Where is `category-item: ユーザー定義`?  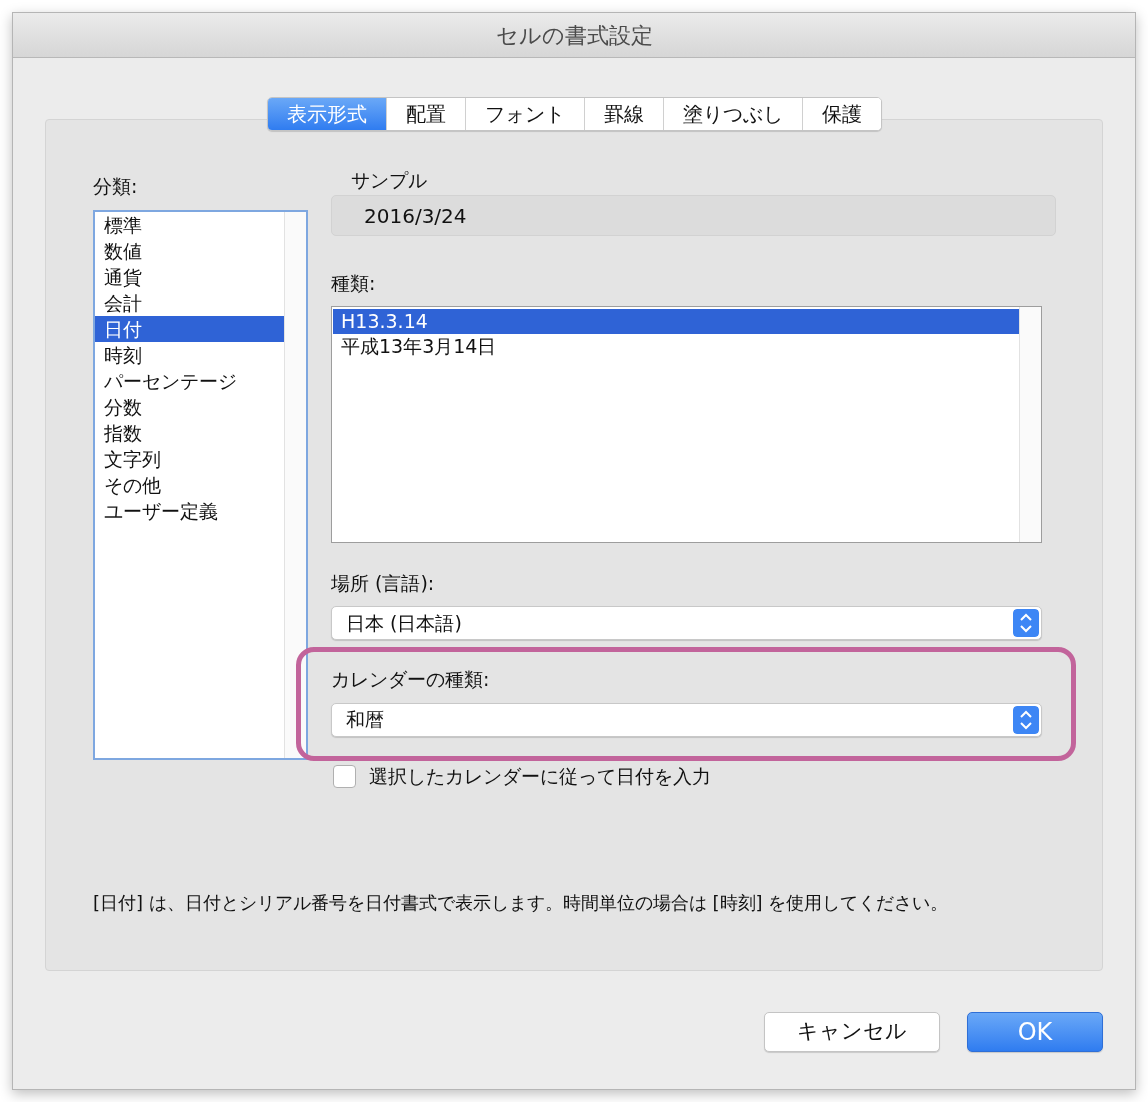
category-item: ユーザー定義 is located at coordinates (189, 511).